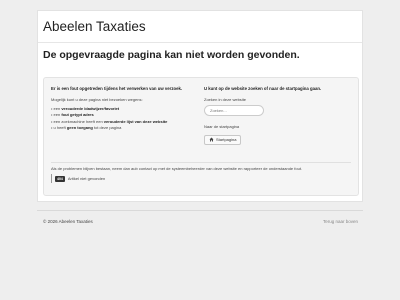 This screenshot has width=400, height=300. What do you see at coordinates (68, 221) in the screenshot?
I see `footer-copyright: © 2026 Abeelen Taxaties` at bounding box center [68, 221].